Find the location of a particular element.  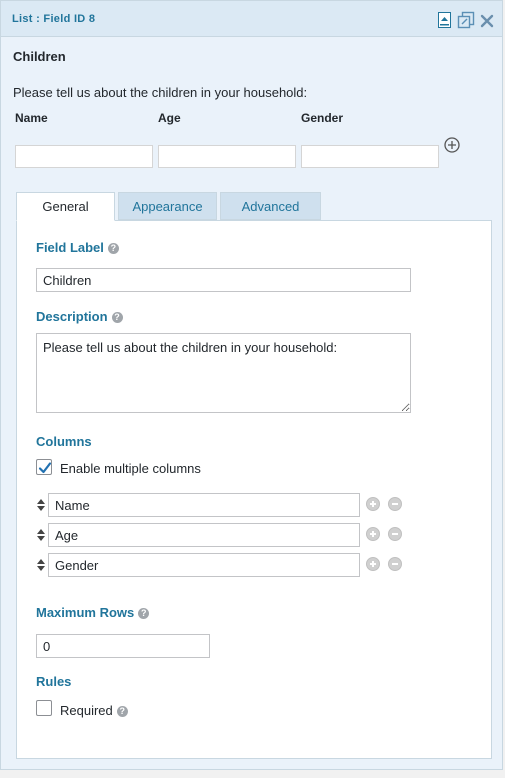

maximum-rows-input is located at coordinates (123, 646).